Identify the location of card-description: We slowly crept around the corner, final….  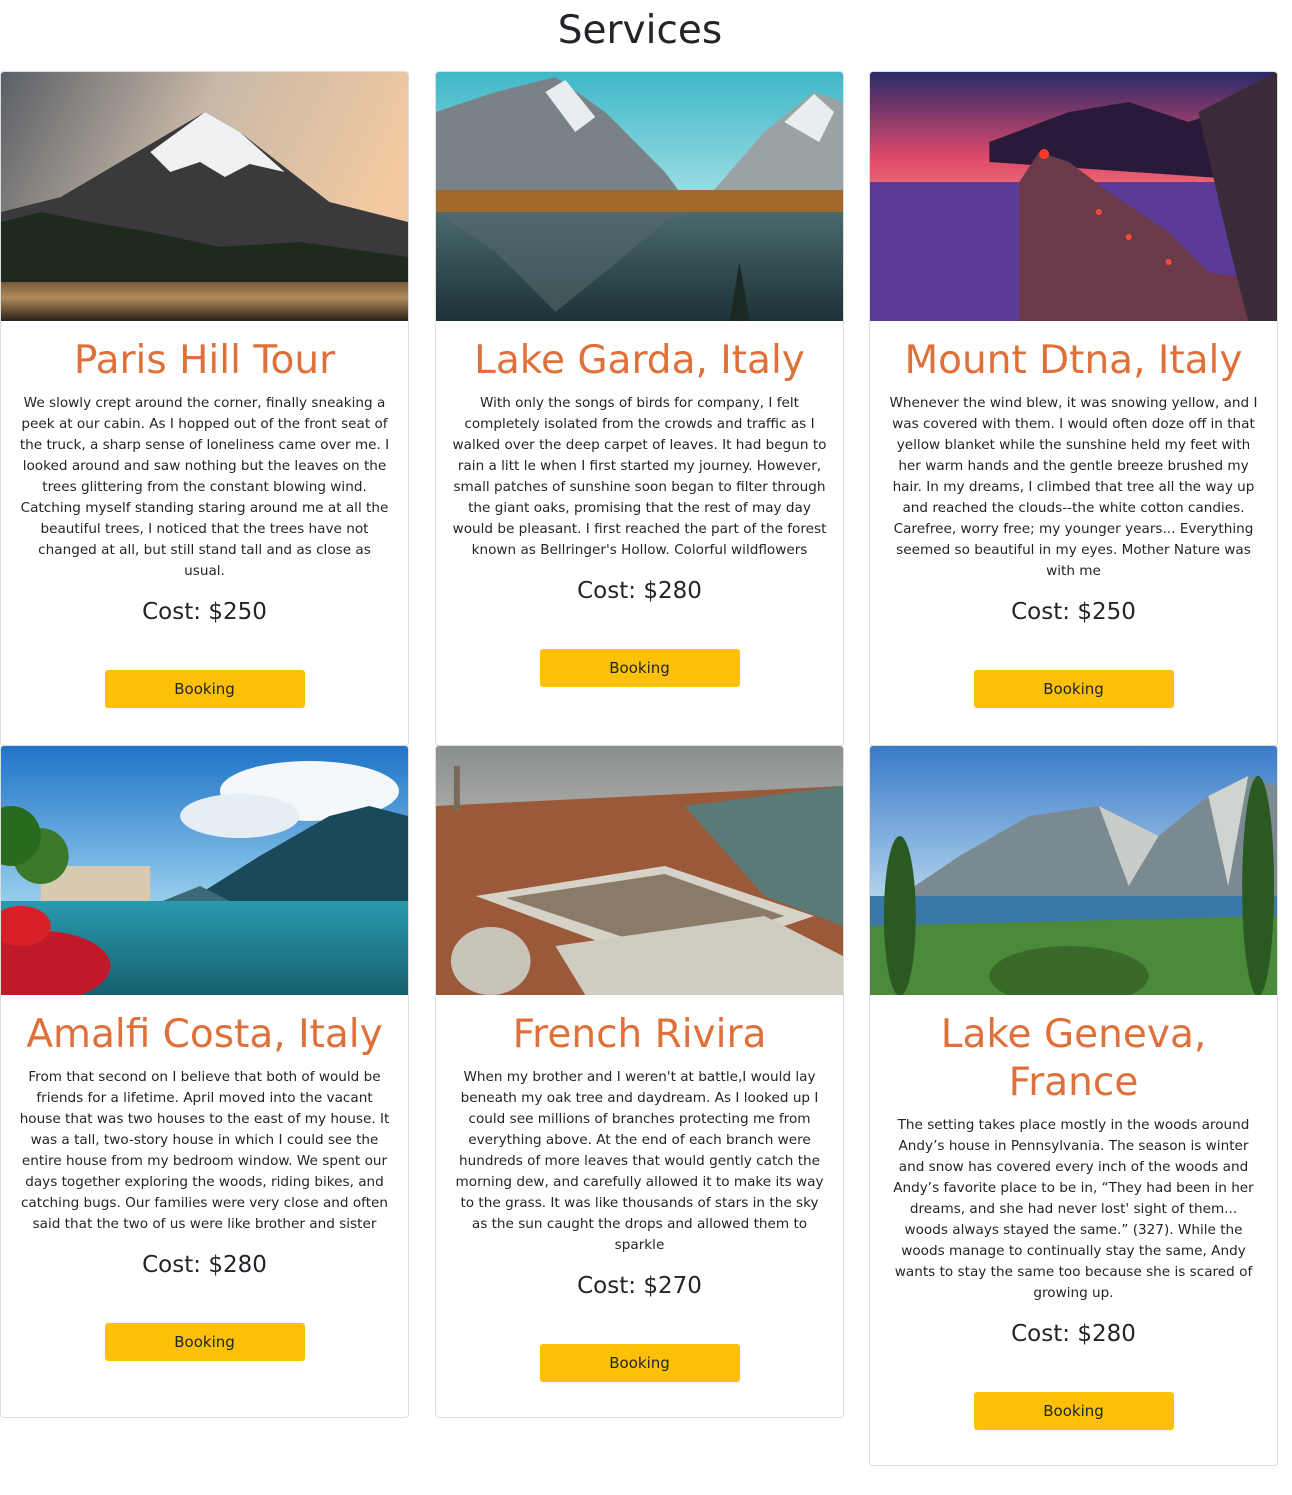
(204, 487).